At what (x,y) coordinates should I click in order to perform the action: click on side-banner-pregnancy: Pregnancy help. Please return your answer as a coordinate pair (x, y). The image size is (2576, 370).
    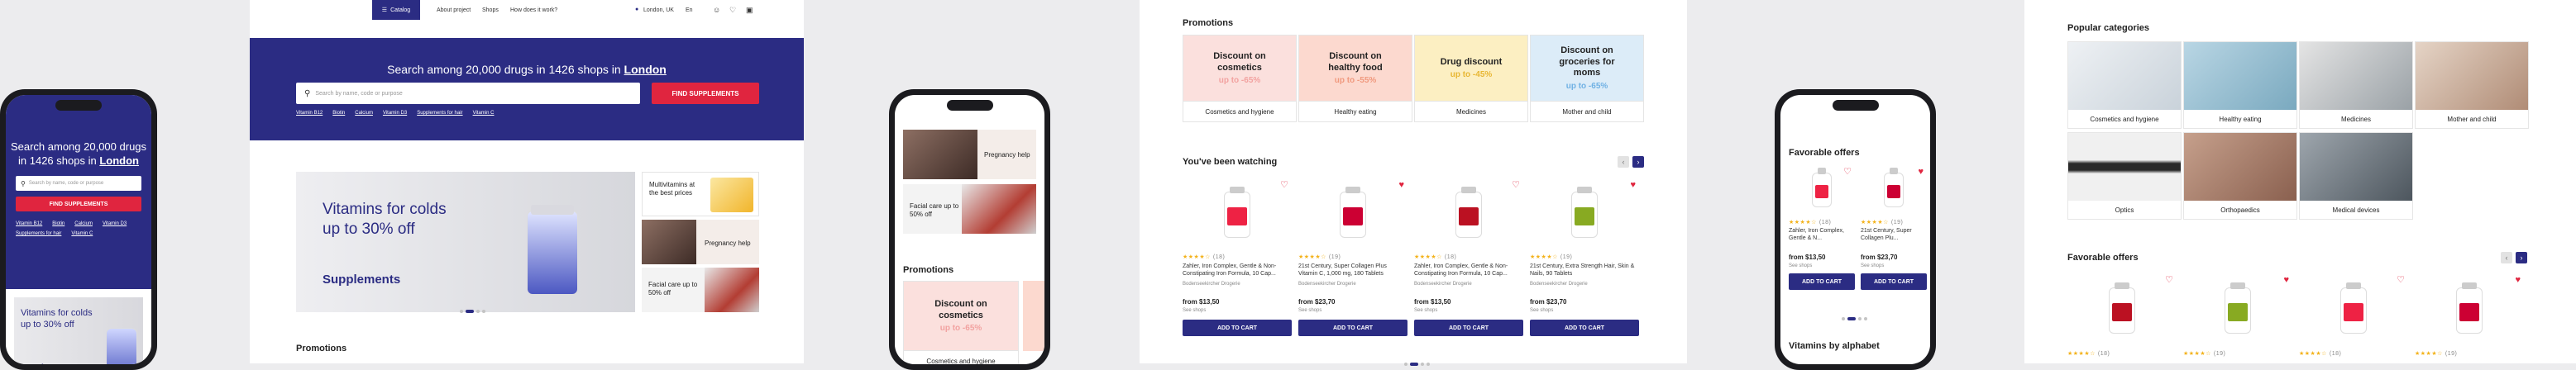
    Looking at the image, I should click on (700, 242).